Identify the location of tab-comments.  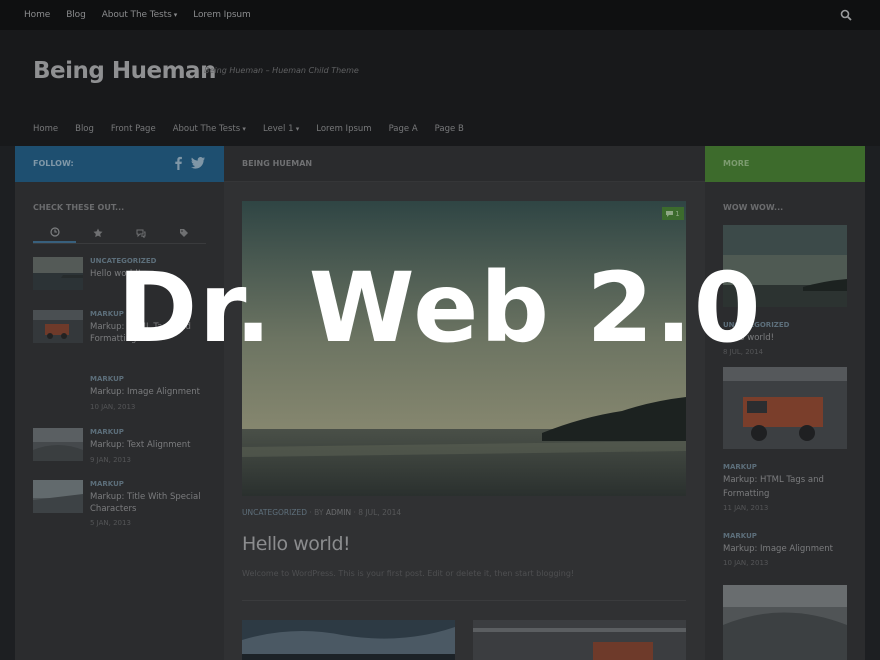
(141, 232).